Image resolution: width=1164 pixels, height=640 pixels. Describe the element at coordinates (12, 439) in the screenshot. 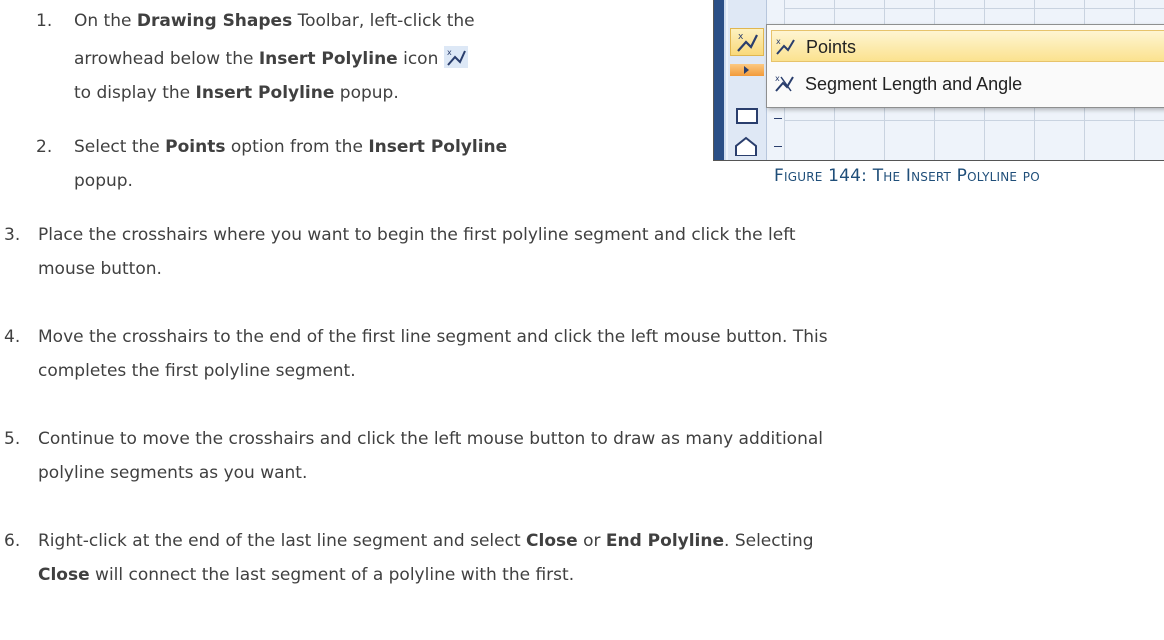

I see `step-number: 5.` at that location.